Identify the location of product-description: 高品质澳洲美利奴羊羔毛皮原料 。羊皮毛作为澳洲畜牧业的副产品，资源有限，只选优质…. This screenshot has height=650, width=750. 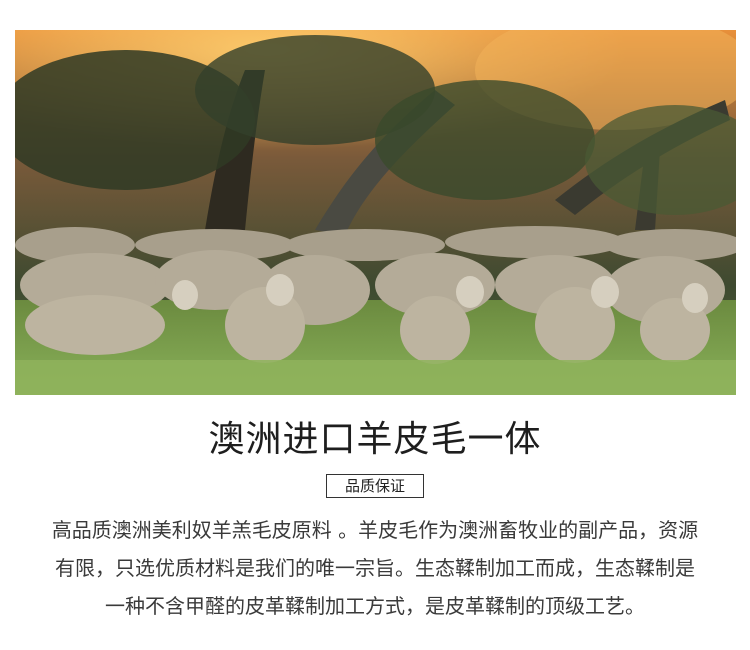
(375, 568).